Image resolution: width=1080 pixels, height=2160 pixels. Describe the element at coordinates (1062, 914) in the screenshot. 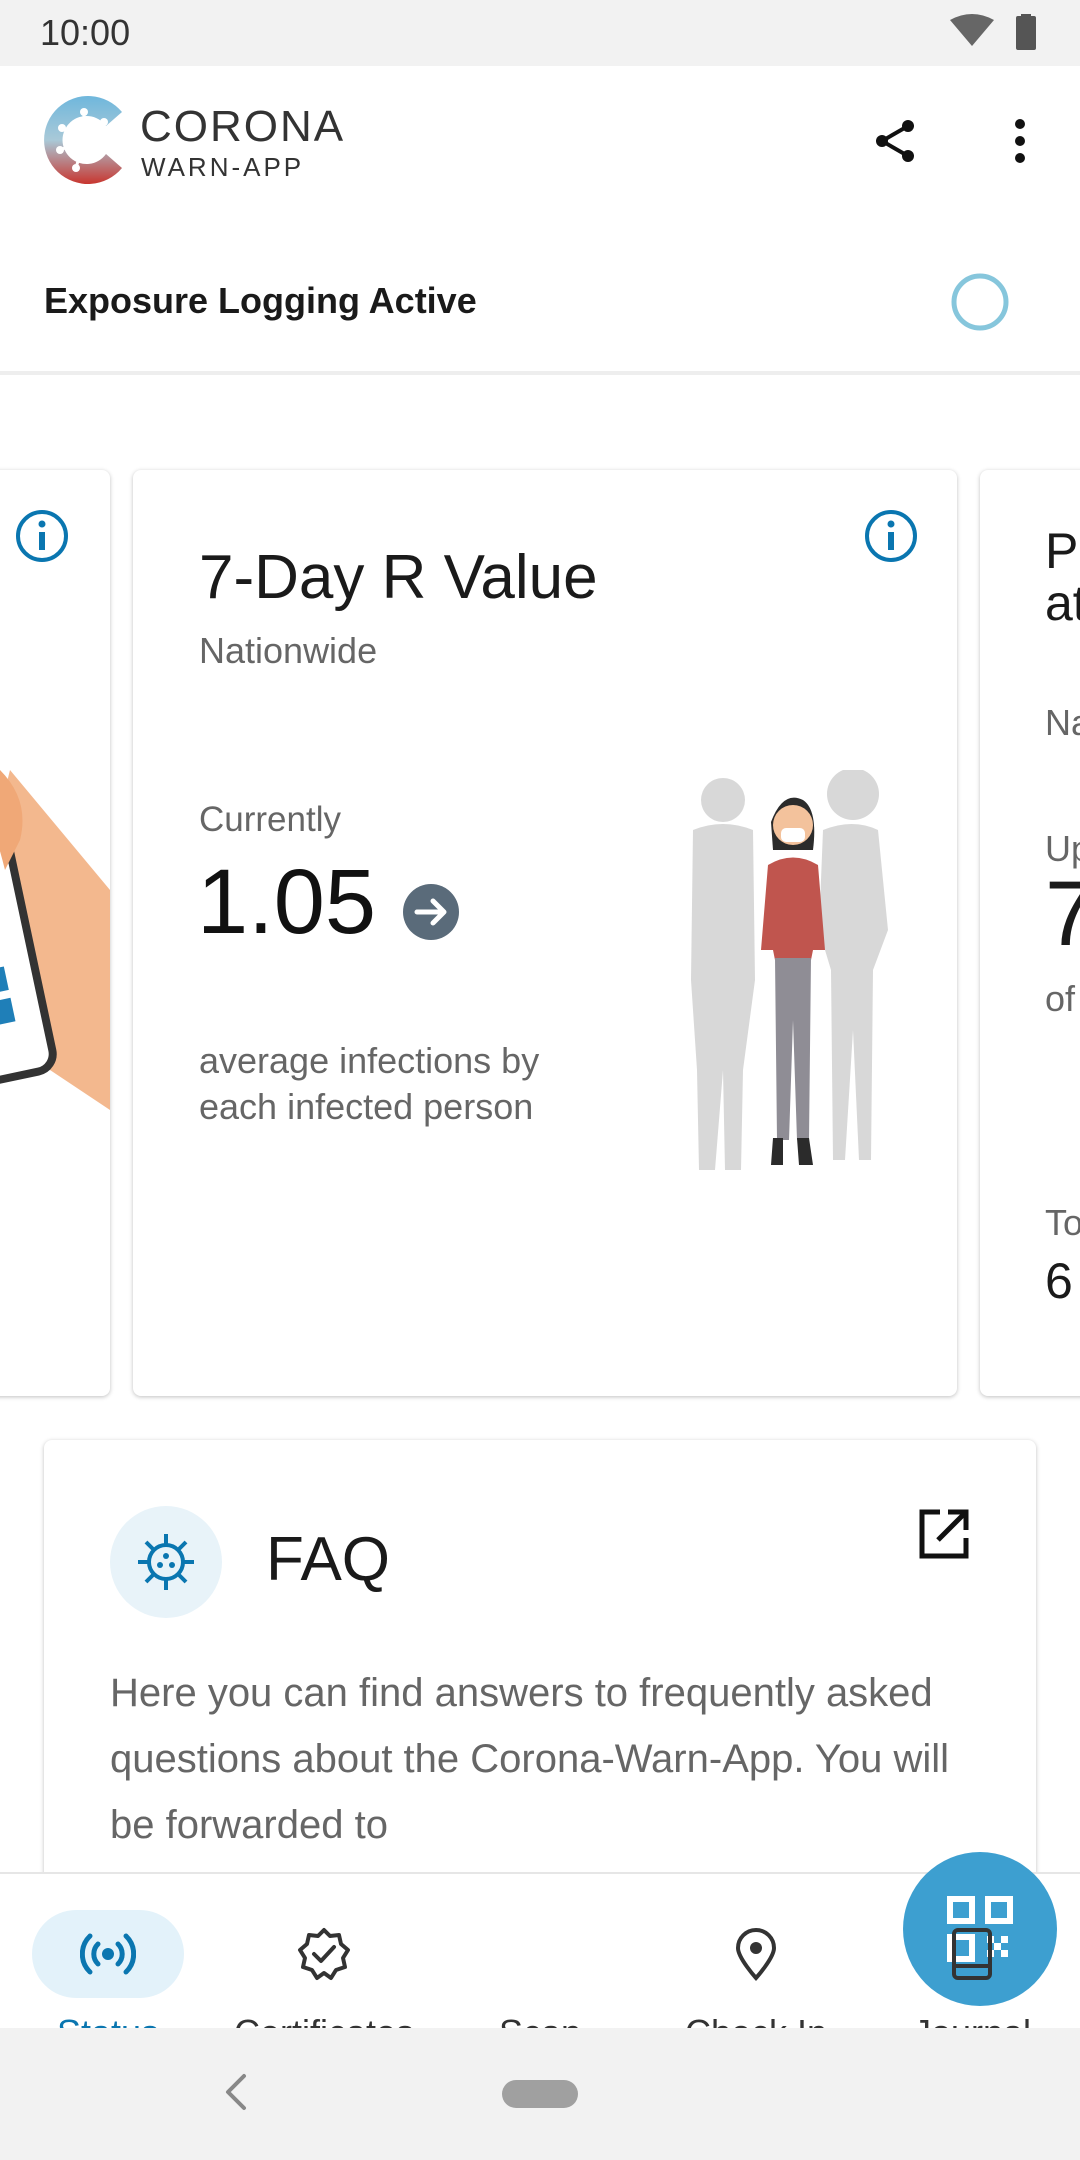

I see `next-card-value: 7` at that location.